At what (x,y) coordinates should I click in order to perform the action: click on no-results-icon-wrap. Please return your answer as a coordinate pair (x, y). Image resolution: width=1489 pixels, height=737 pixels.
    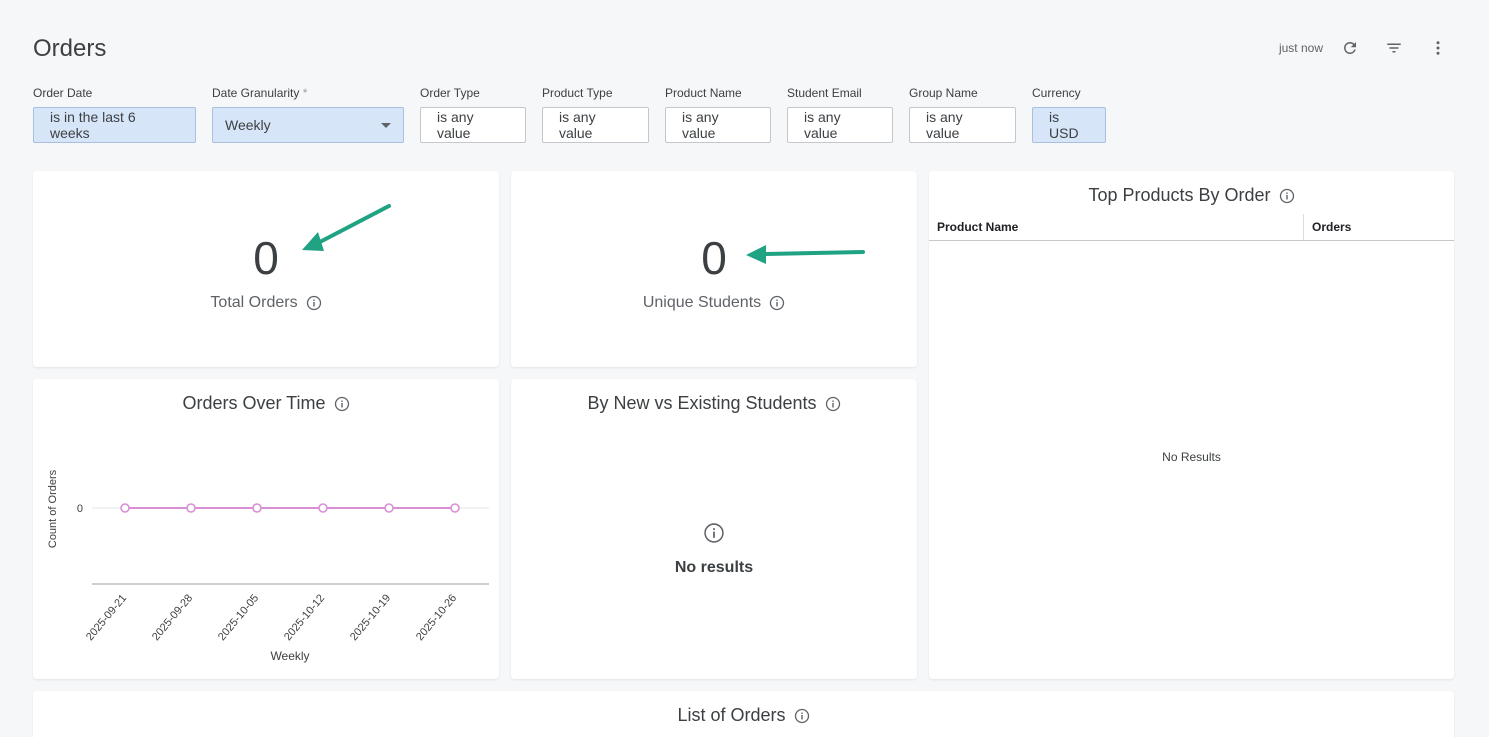
    Looking at the image, I should click on (714, 535).